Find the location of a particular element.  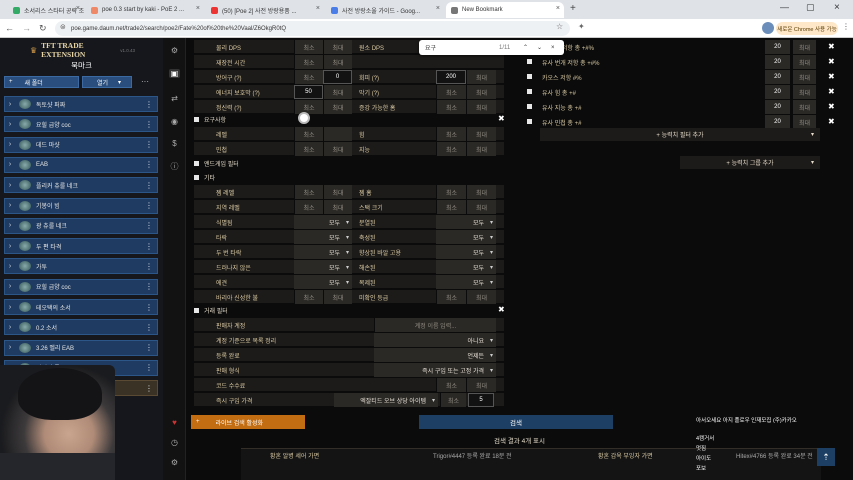

swap-icon: ⇄ is located at coordinates (174, 98).